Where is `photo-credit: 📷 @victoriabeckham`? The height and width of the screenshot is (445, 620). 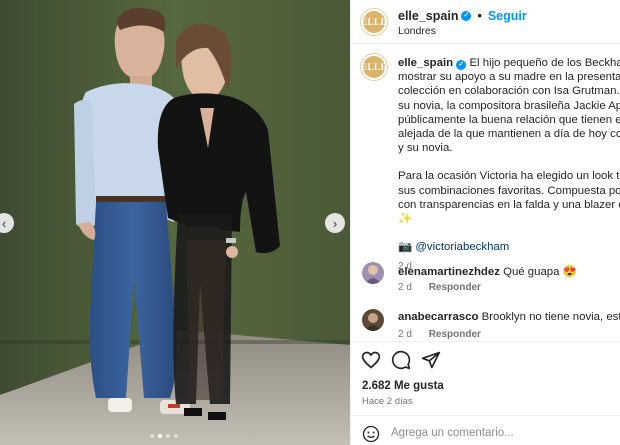
photo-credit: 📷 @victoriabeckham is located at coordinates (509, 247).